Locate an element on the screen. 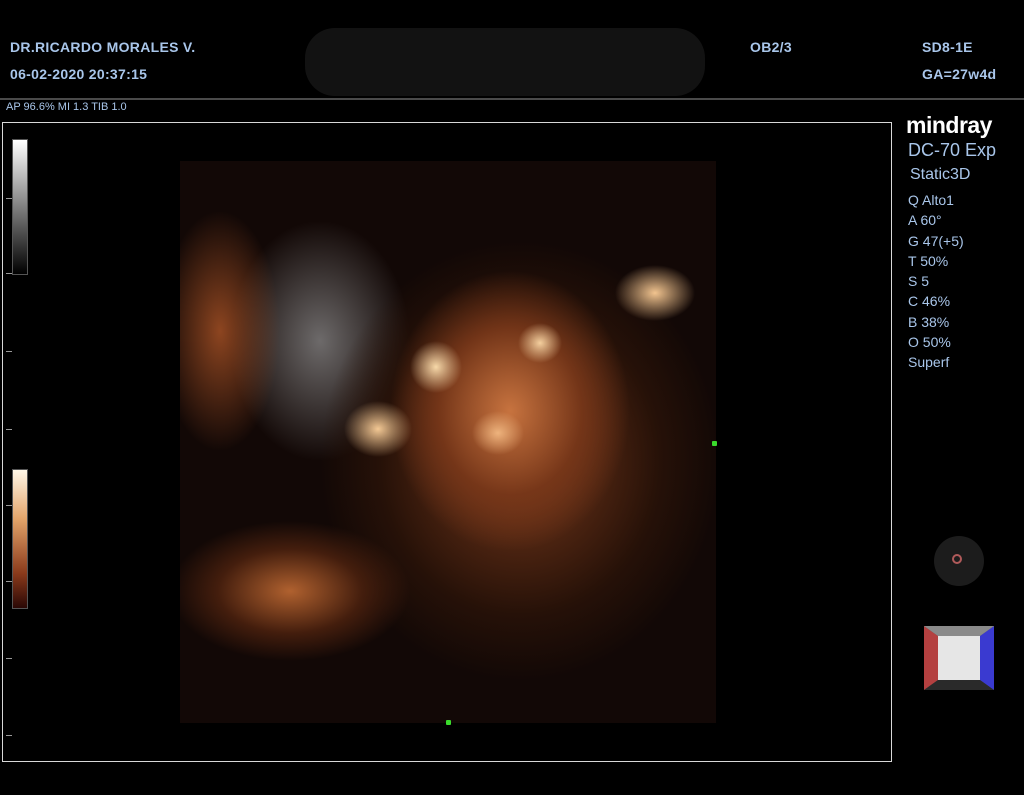  orientation-cube-icon is located at coordinates (959, 658).